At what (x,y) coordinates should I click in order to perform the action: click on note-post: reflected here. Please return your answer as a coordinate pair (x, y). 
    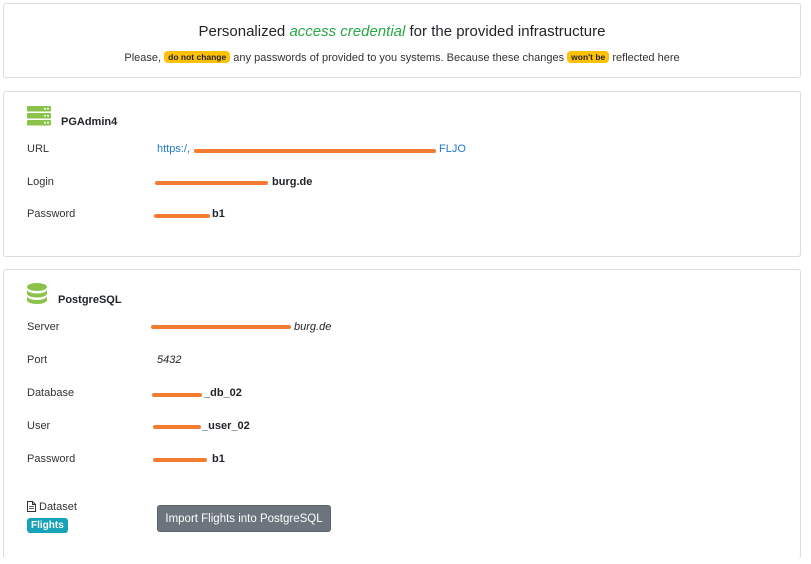
    Looking at the image, I should click on (646, 58).